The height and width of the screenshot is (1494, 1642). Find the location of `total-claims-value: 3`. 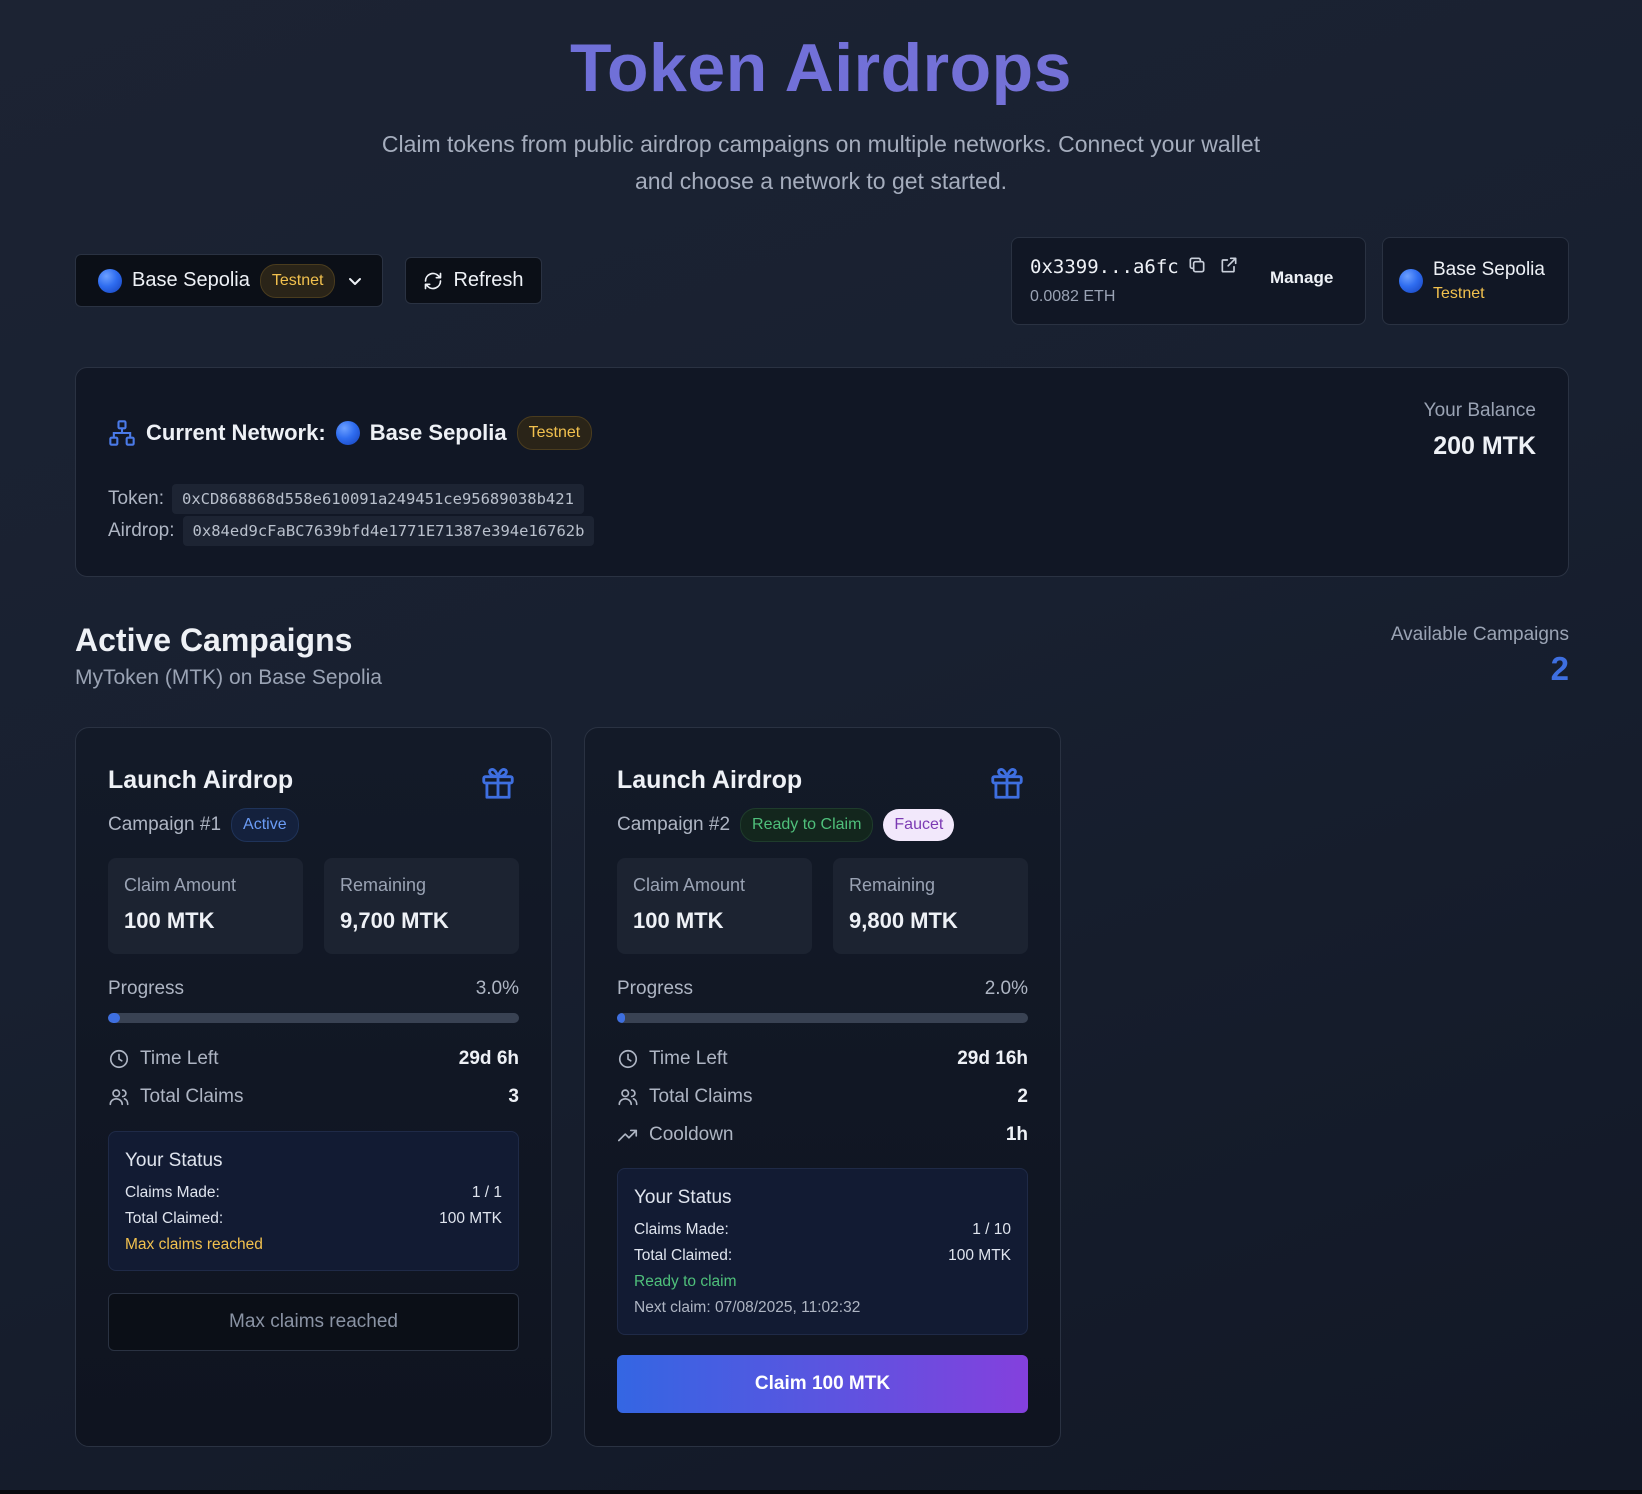

total-claims-value: 3 is located at coordinates (513, 1096).